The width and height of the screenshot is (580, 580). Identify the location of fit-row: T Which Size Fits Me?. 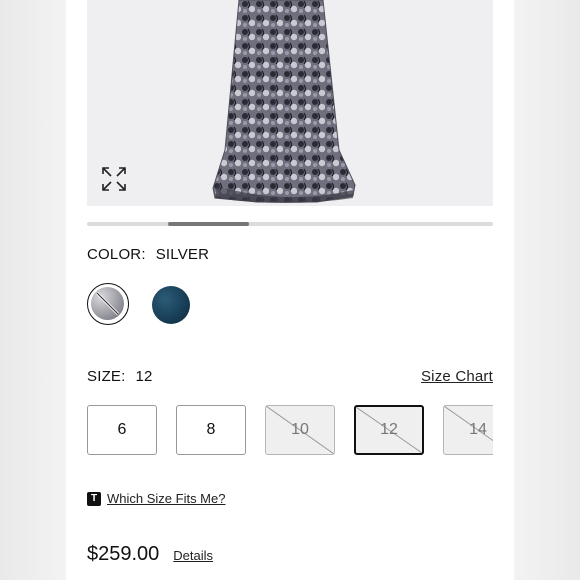
(156, 498).